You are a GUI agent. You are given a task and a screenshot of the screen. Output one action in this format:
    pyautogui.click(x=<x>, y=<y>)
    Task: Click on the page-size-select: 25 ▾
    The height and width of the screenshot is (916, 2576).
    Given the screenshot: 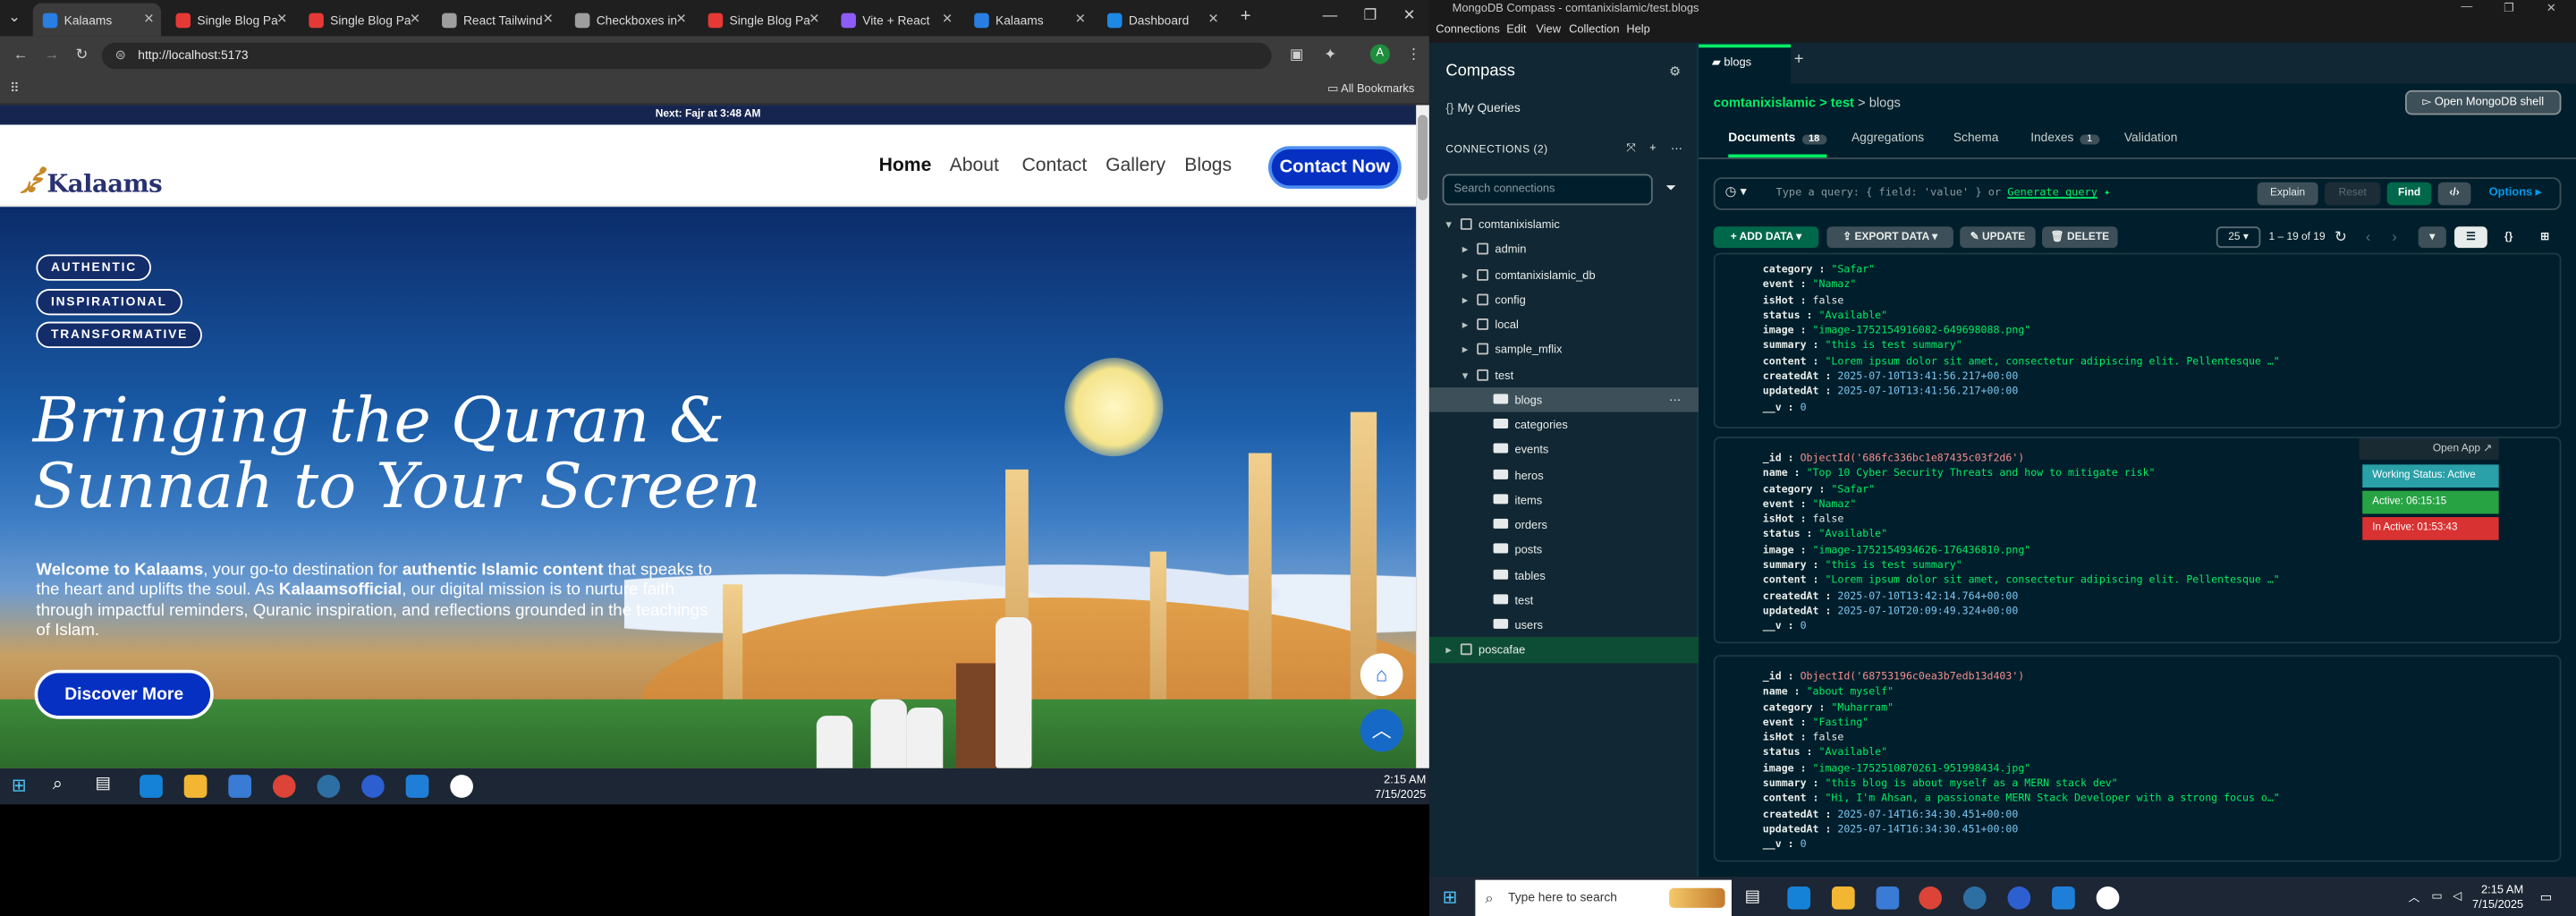 What is the action you would take?
    pyautogui.click(x=2238, y=237)
    